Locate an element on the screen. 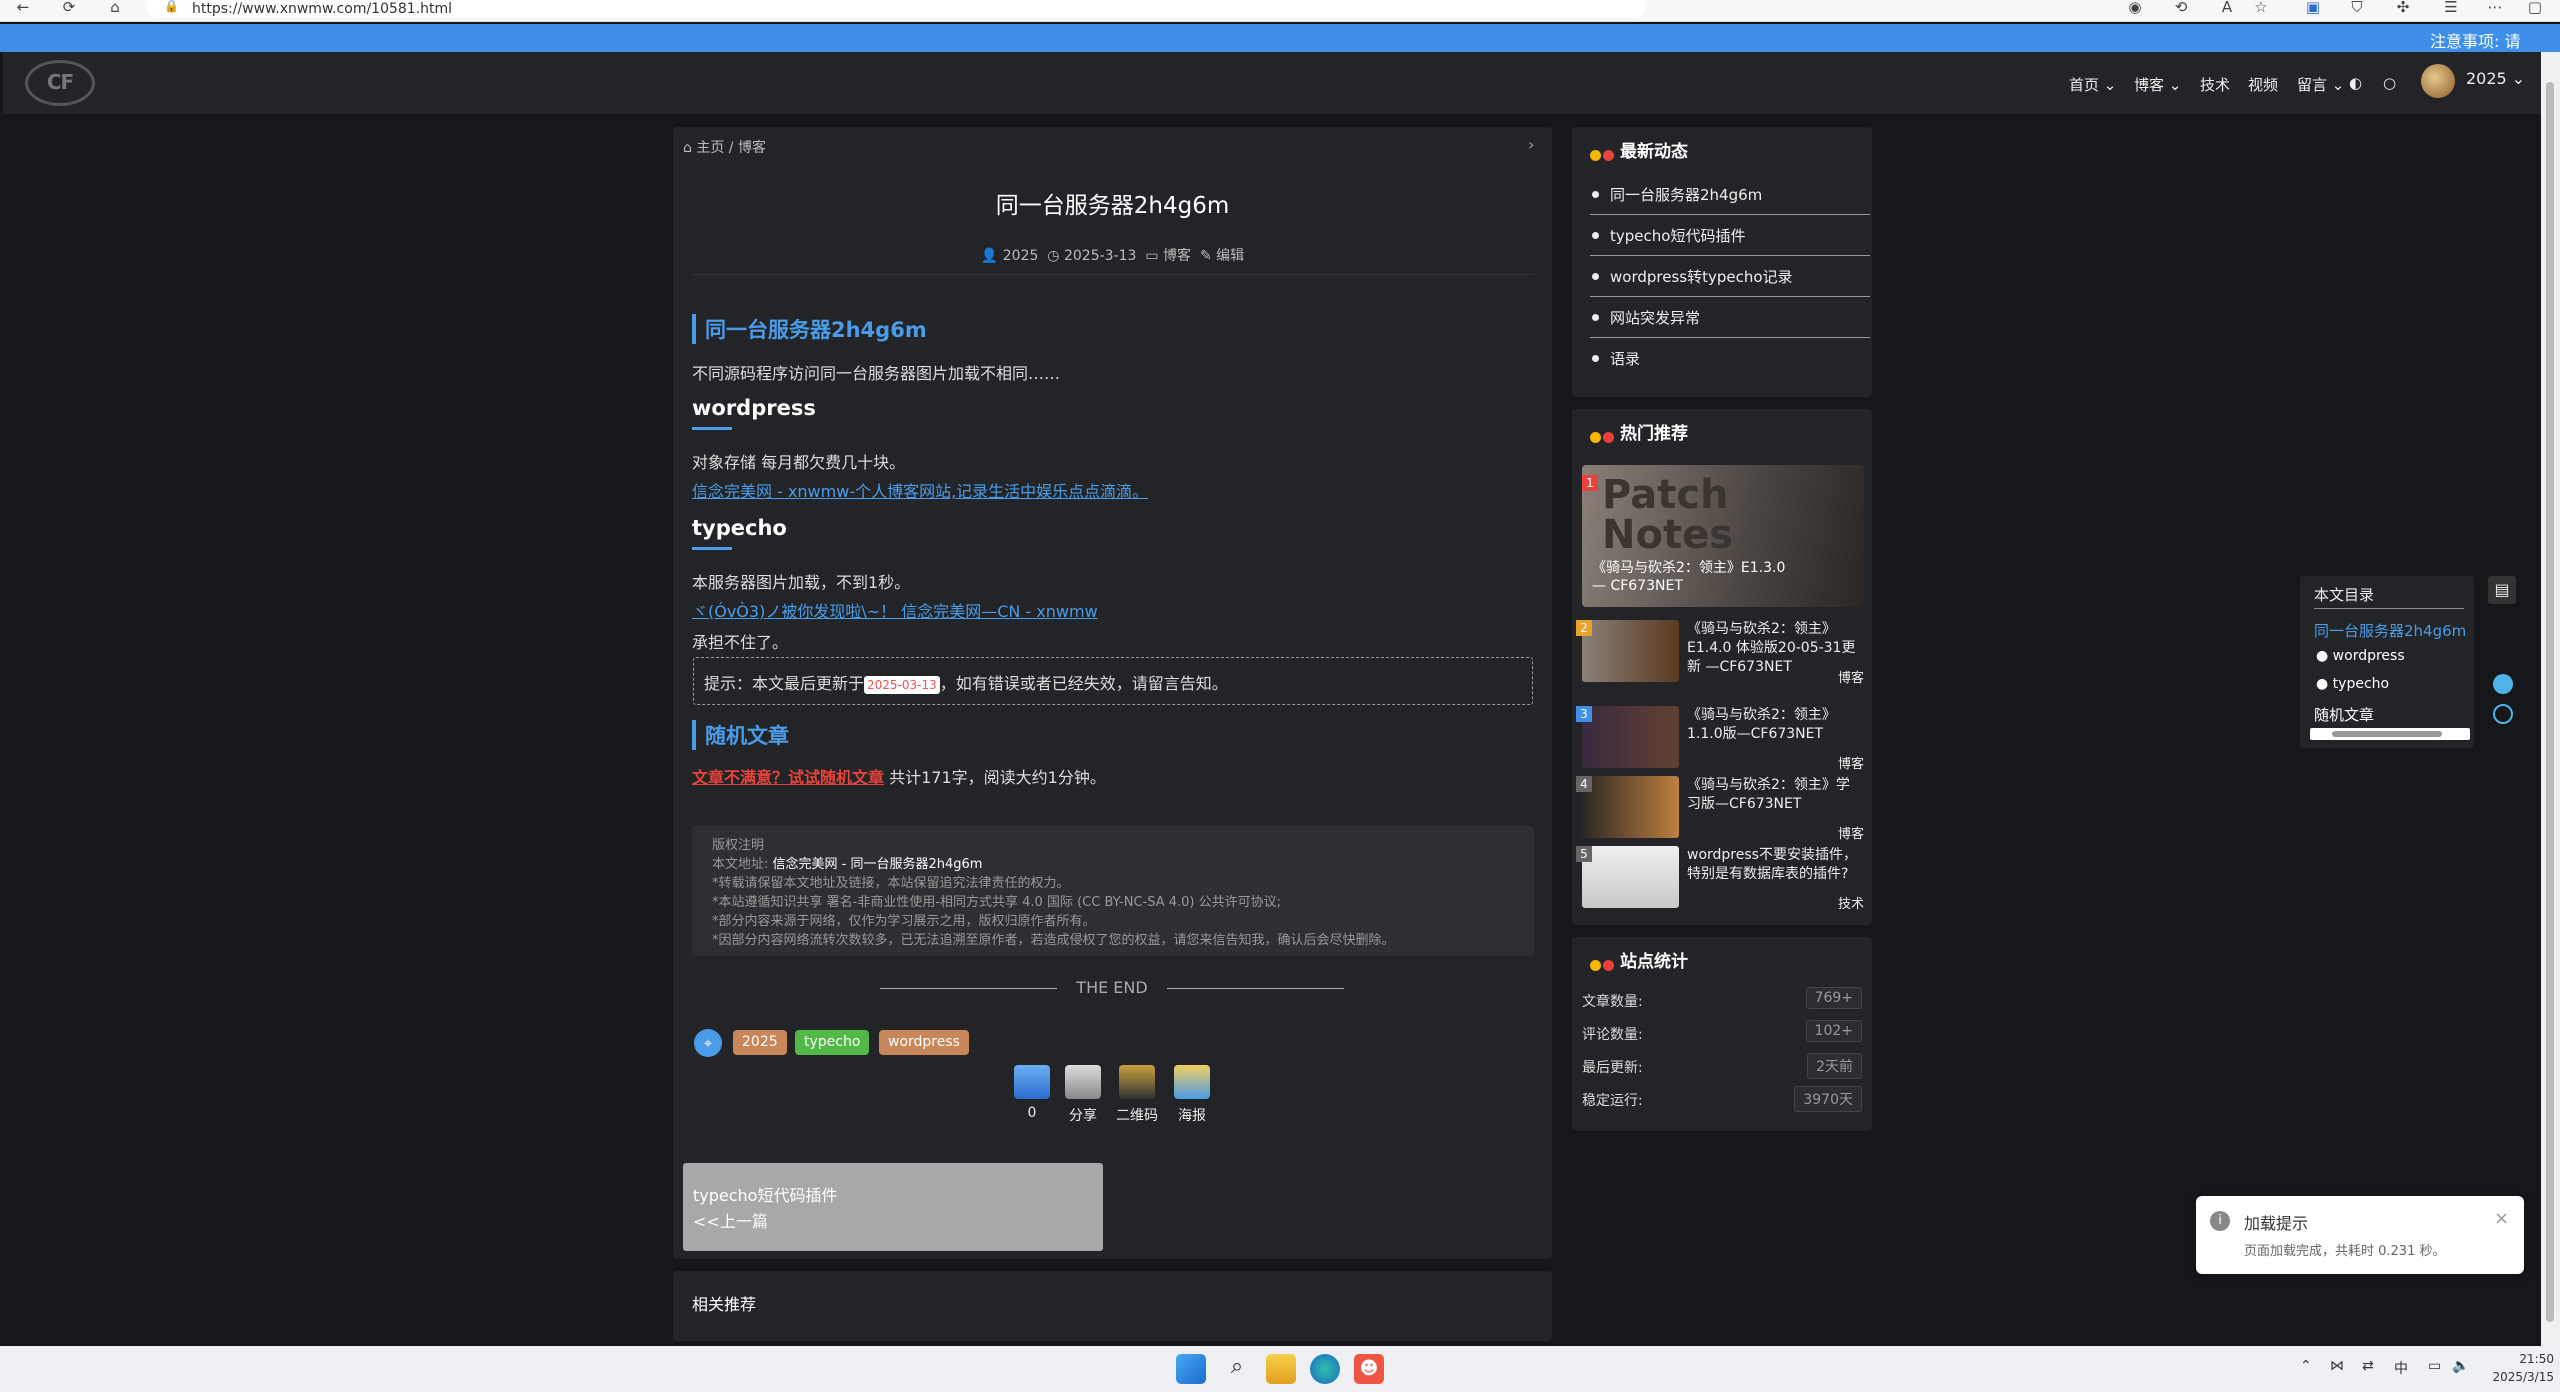 This screenshot has width=2560, height=1392. toc-item: ● typecho is located at coordinates (2352, 684).